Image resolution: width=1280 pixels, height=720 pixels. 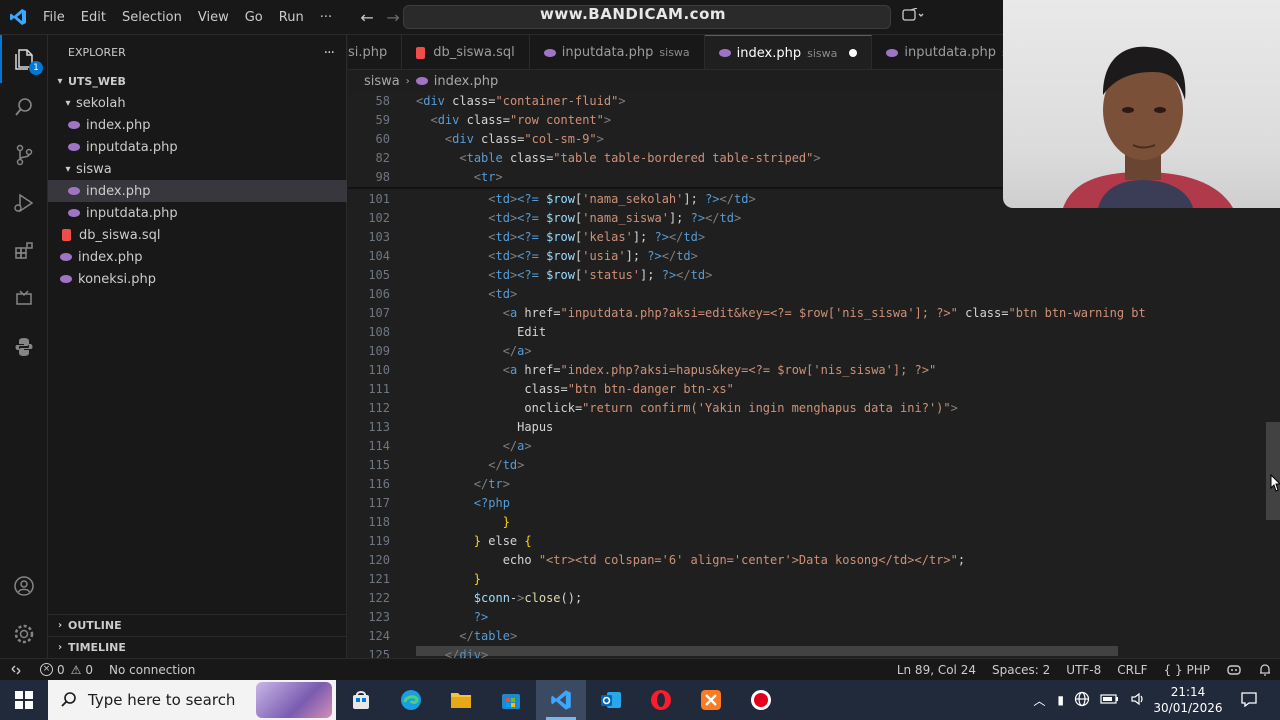 What do you see at coordinates (367, 17) in the screenshot?
I see `arrow-left-icon: ←` at bounding box center [367, 17].